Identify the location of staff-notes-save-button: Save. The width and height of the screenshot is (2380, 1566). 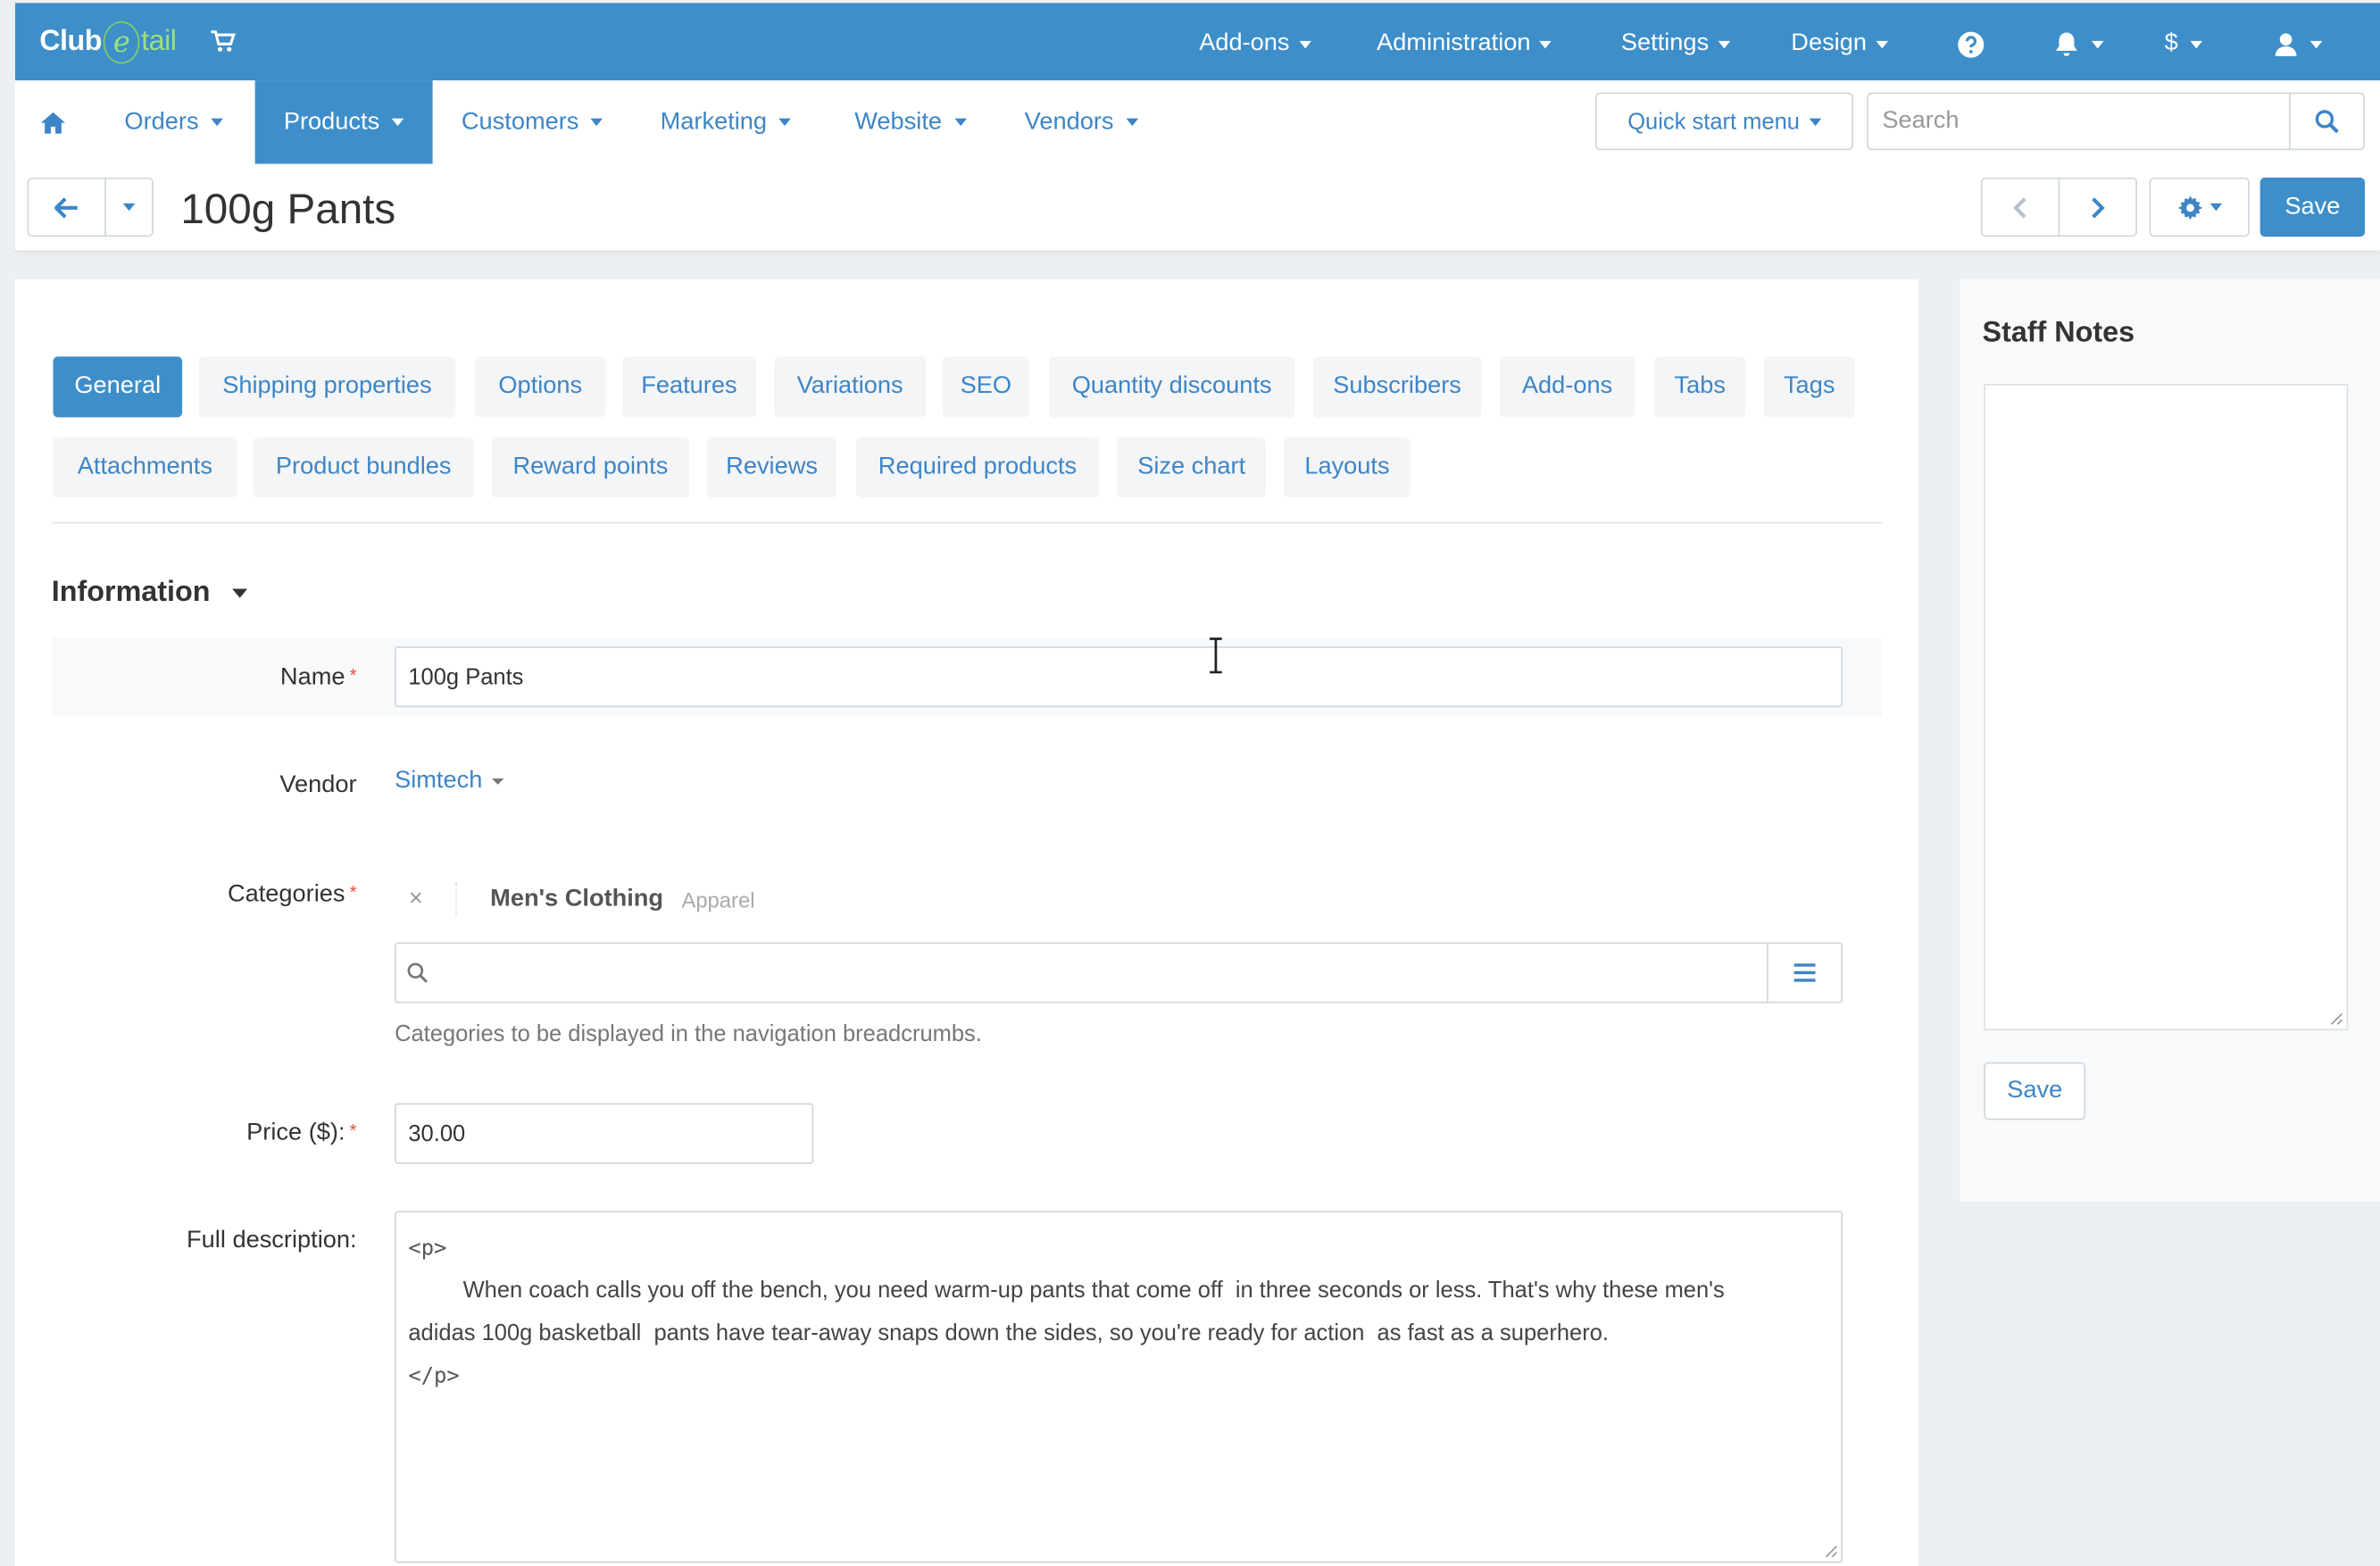
(2035, 1091).